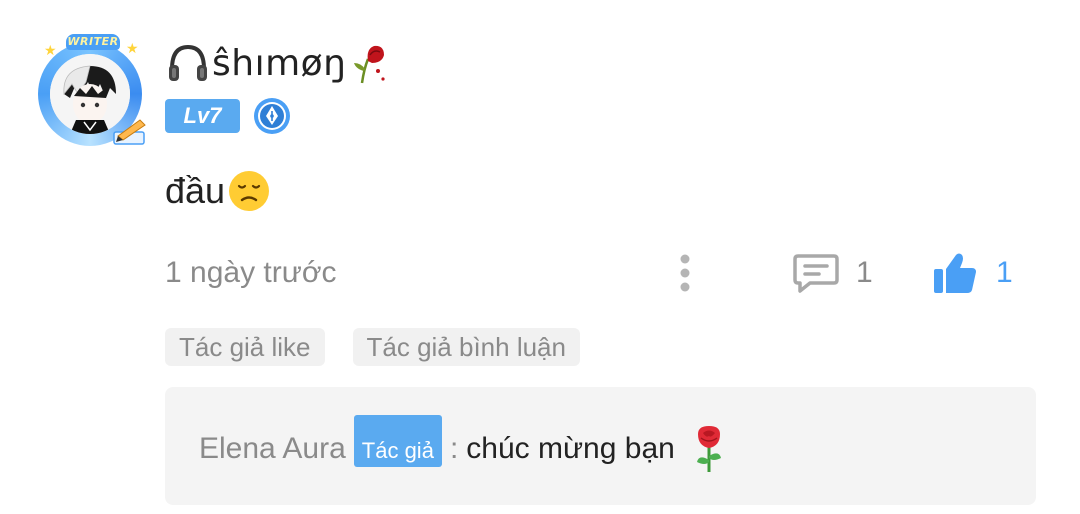  I want to click on like-button: 1, so click(972, 273).